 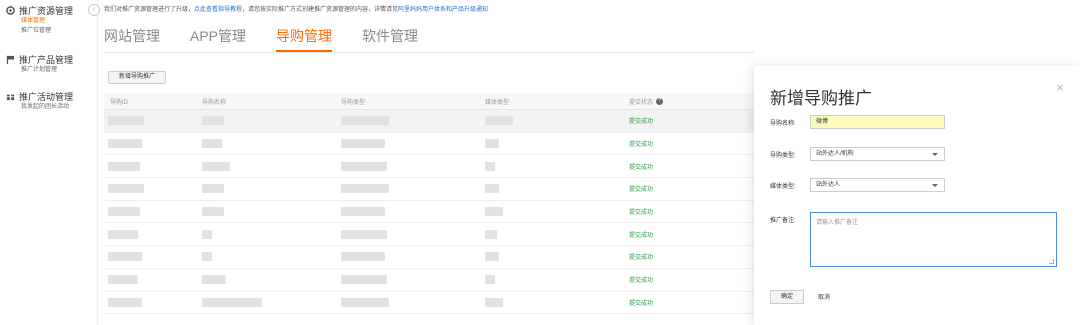 I want to click on guide-type-value: 站外达人/机构, so click(x=835, y=154).